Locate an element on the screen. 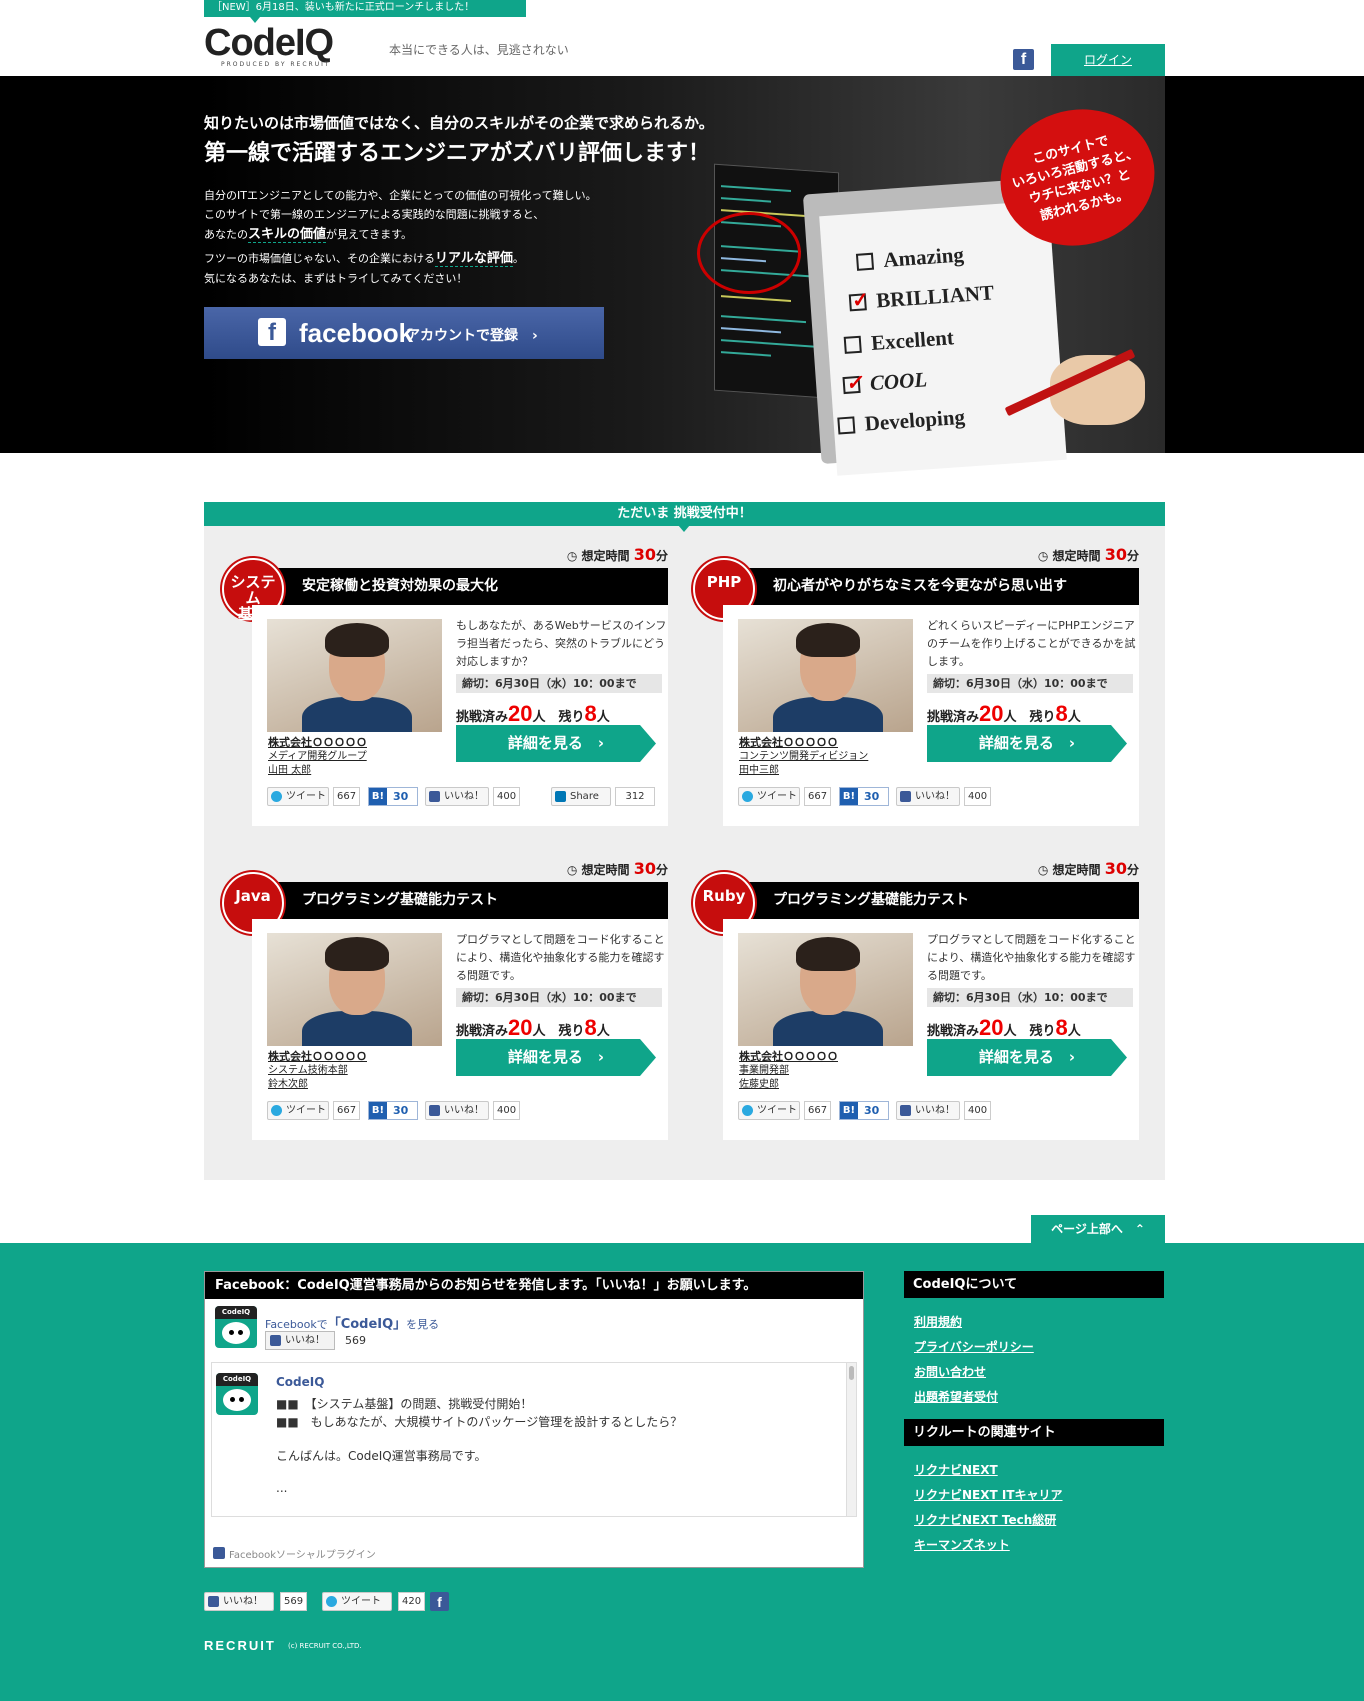 The height and width of the screenshot is (1701, 1364). recruit-logo: RECRUIT is located at coordinates (240, 1645).